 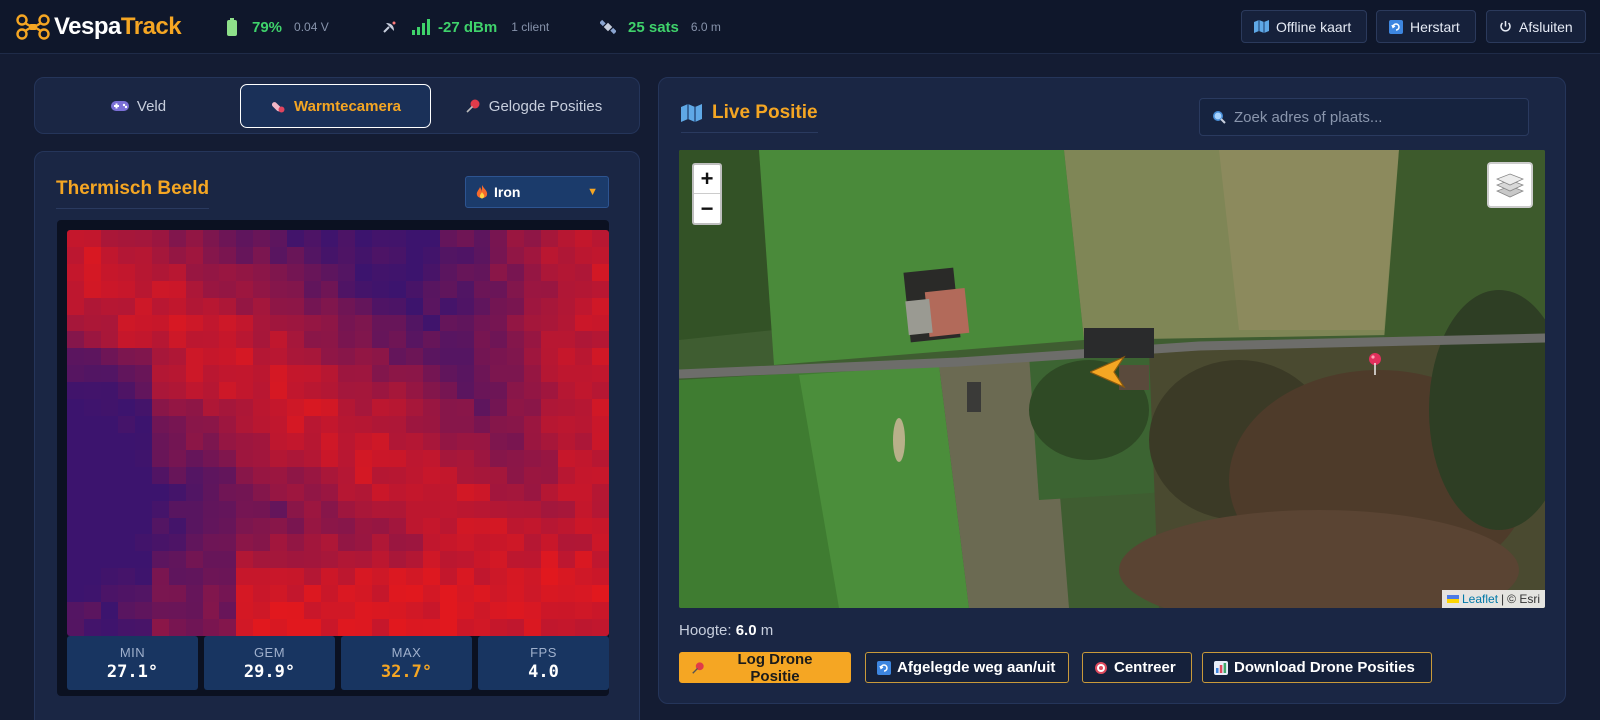 I want to click on toggle-path-button: Afgelegde weg aan/uit, so click(x=967, y=667).